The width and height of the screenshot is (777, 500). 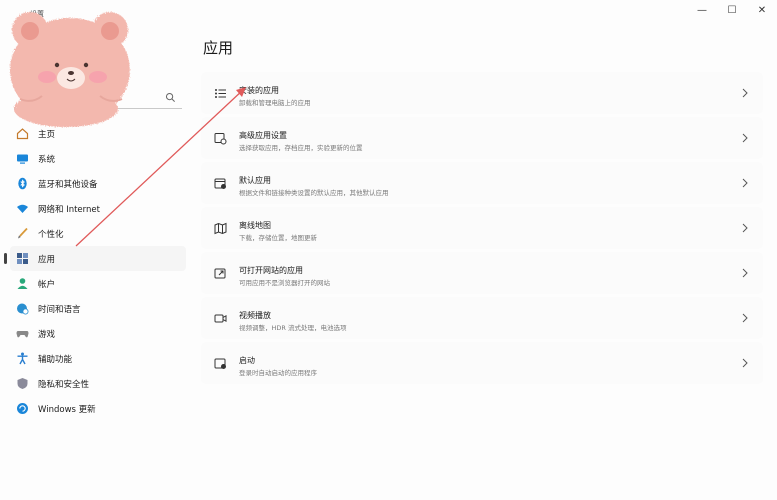 I want to click on list-icon, so click(x=220, y=93).